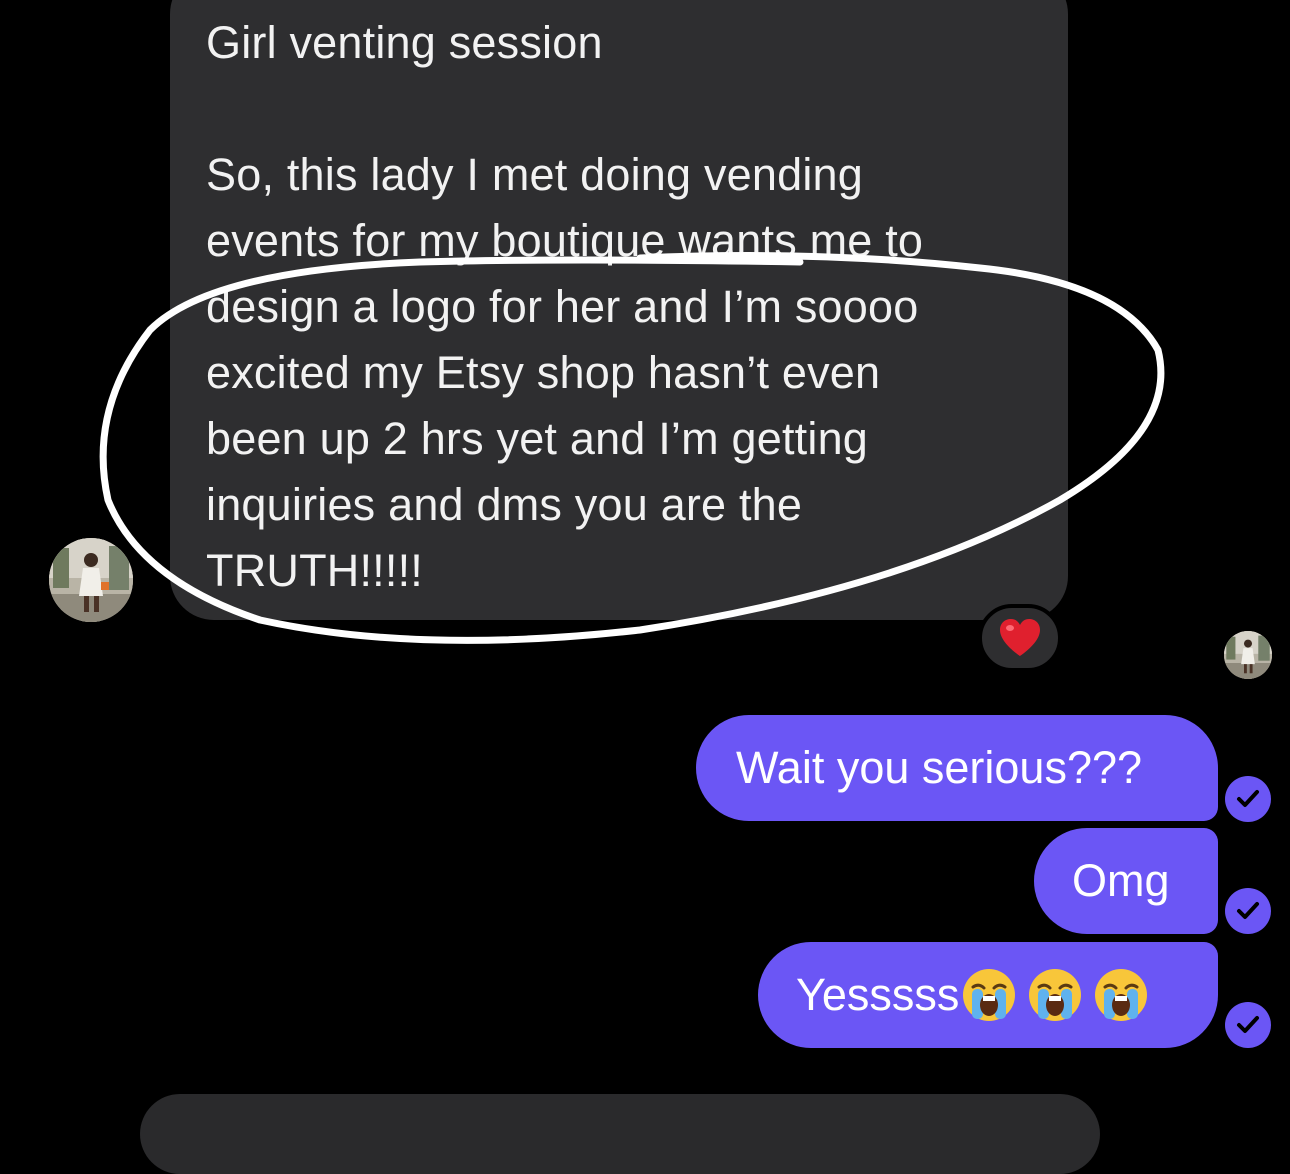 This screenshot has height=1174, width=1290. I want to click on heart-icon, so click(1020, 637).